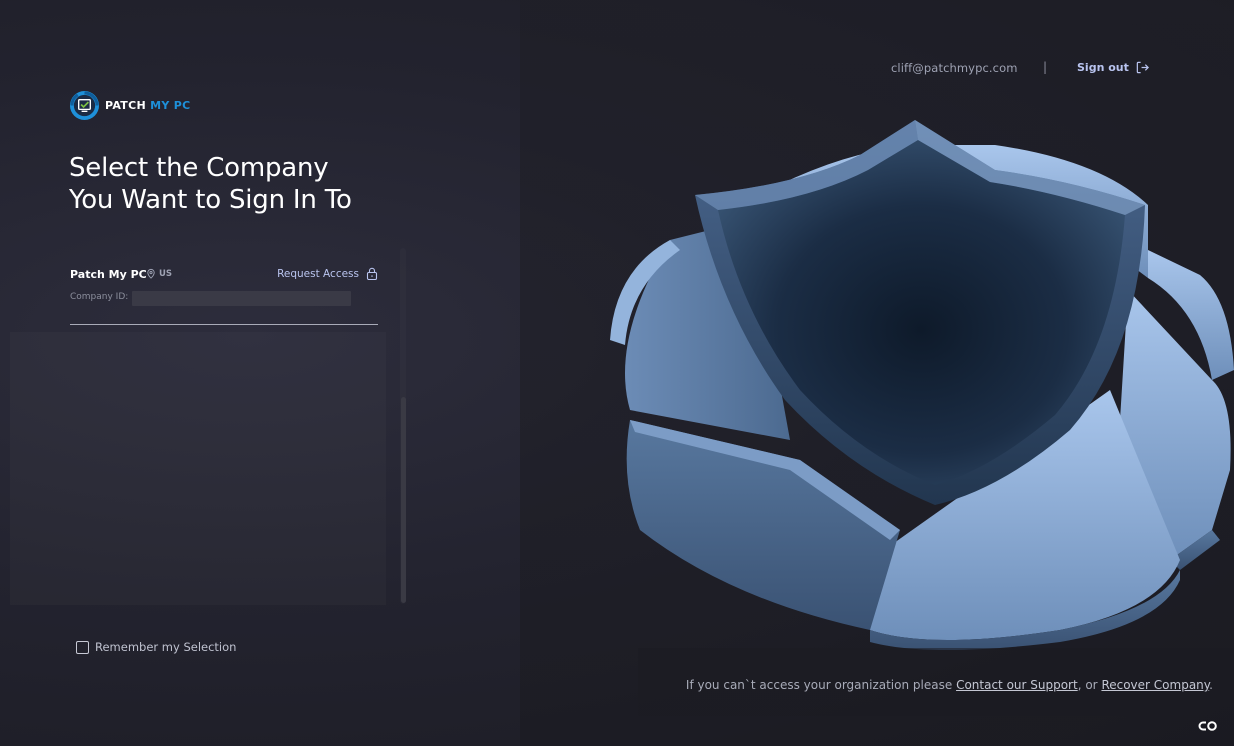 The image size is (1234, 746). I want to click on assist-widget-button, so click(1208, 725).